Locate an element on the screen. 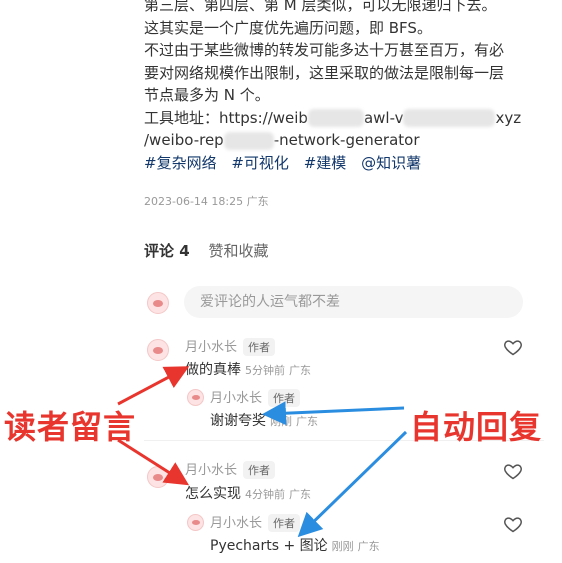 The height and width of the screenshot is (563, 562). annotation-auto-reply: 自动回复 is located at coordinates (476, 427).